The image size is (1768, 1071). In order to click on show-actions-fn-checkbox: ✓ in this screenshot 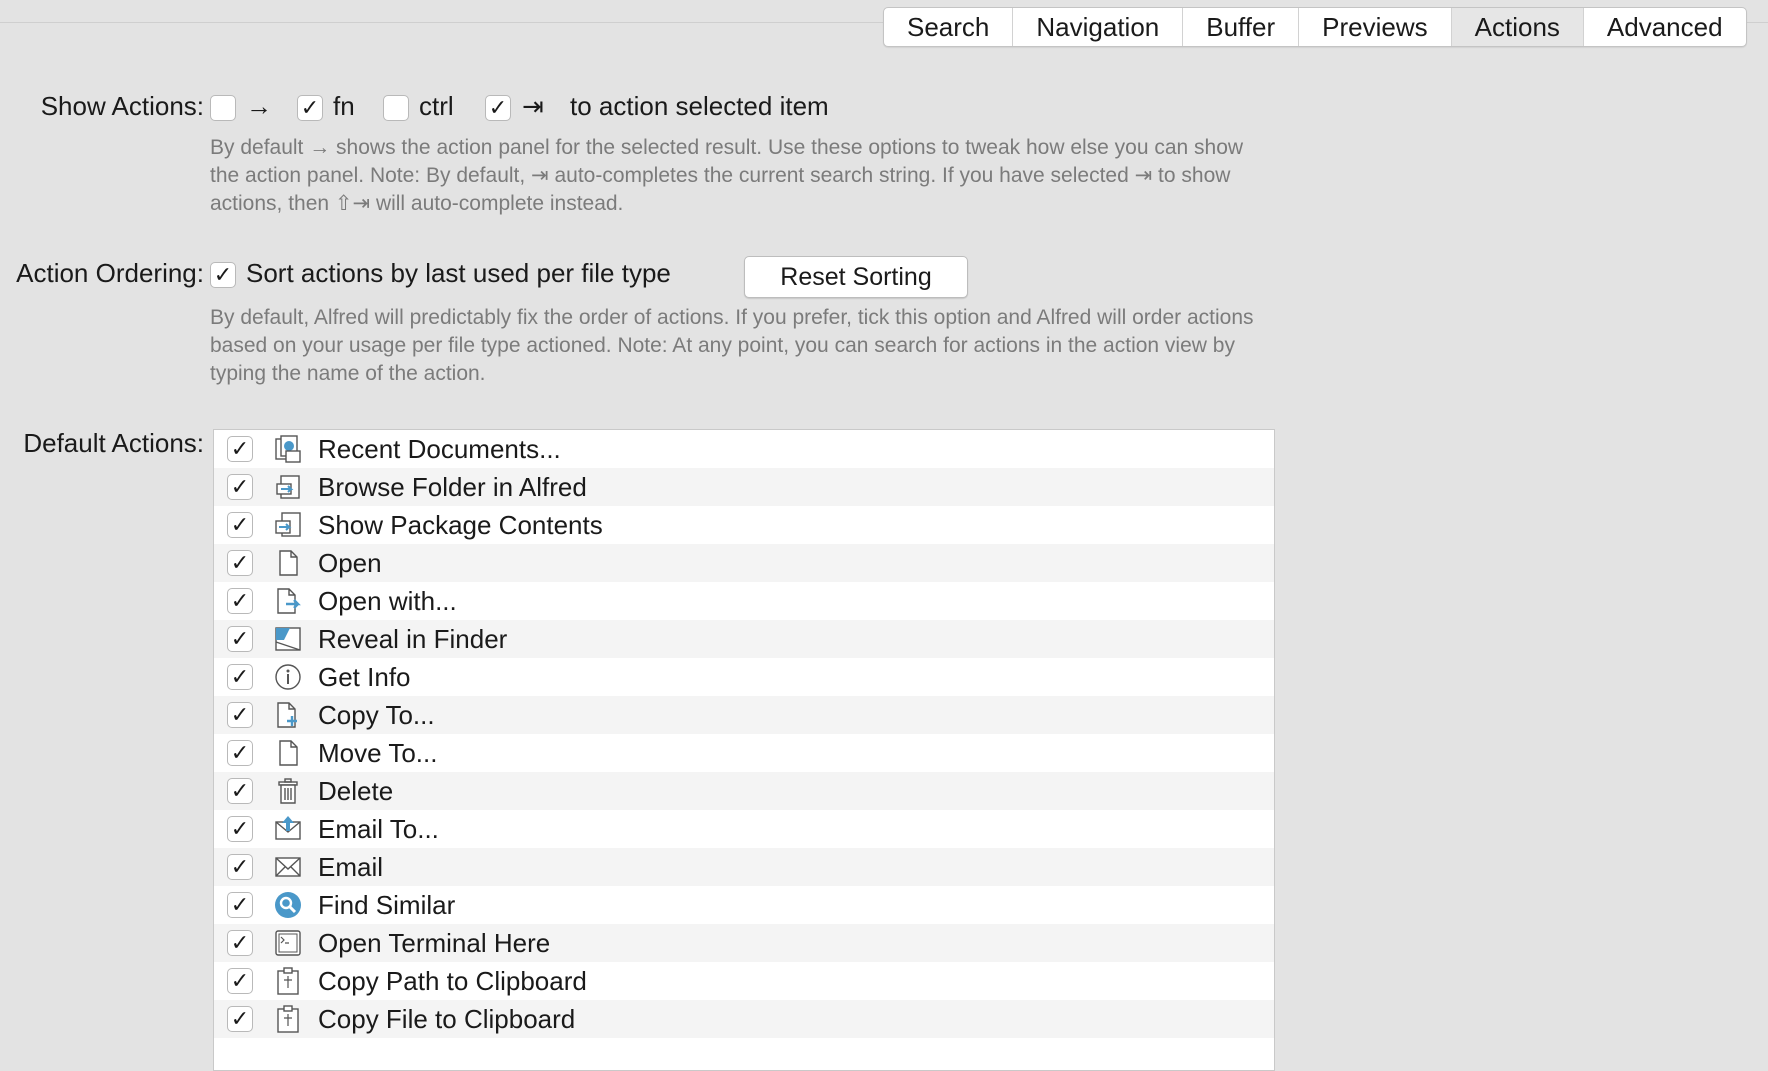, I will do `click(310, 108)`.